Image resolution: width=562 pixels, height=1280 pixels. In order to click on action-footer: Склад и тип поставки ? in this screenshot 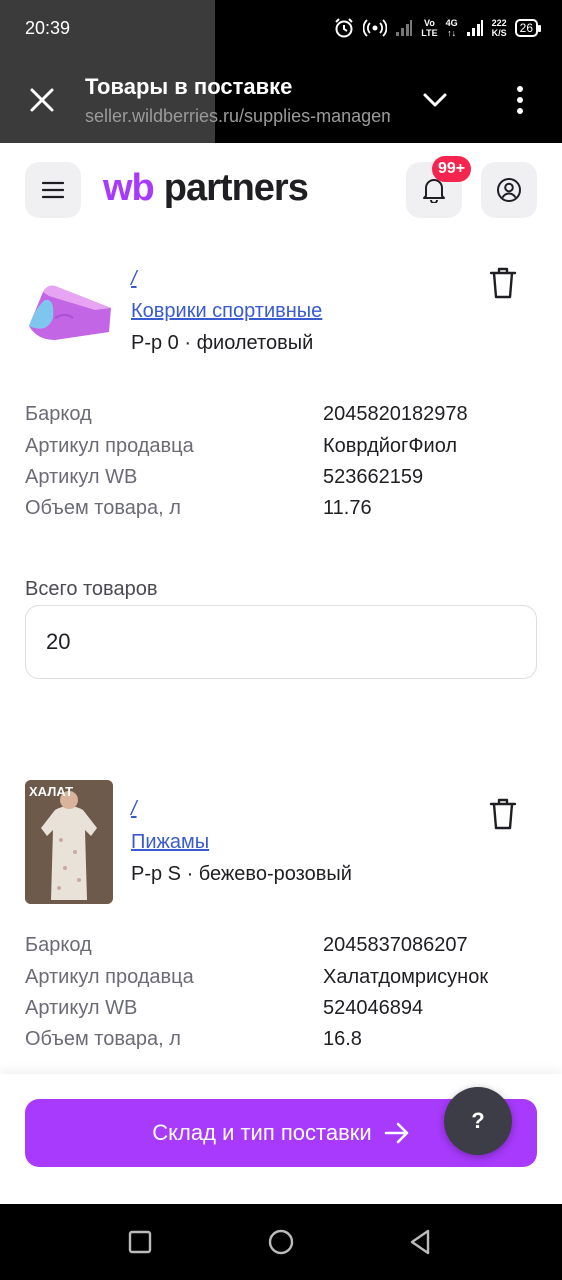, I will do `click(281, 1139)`.